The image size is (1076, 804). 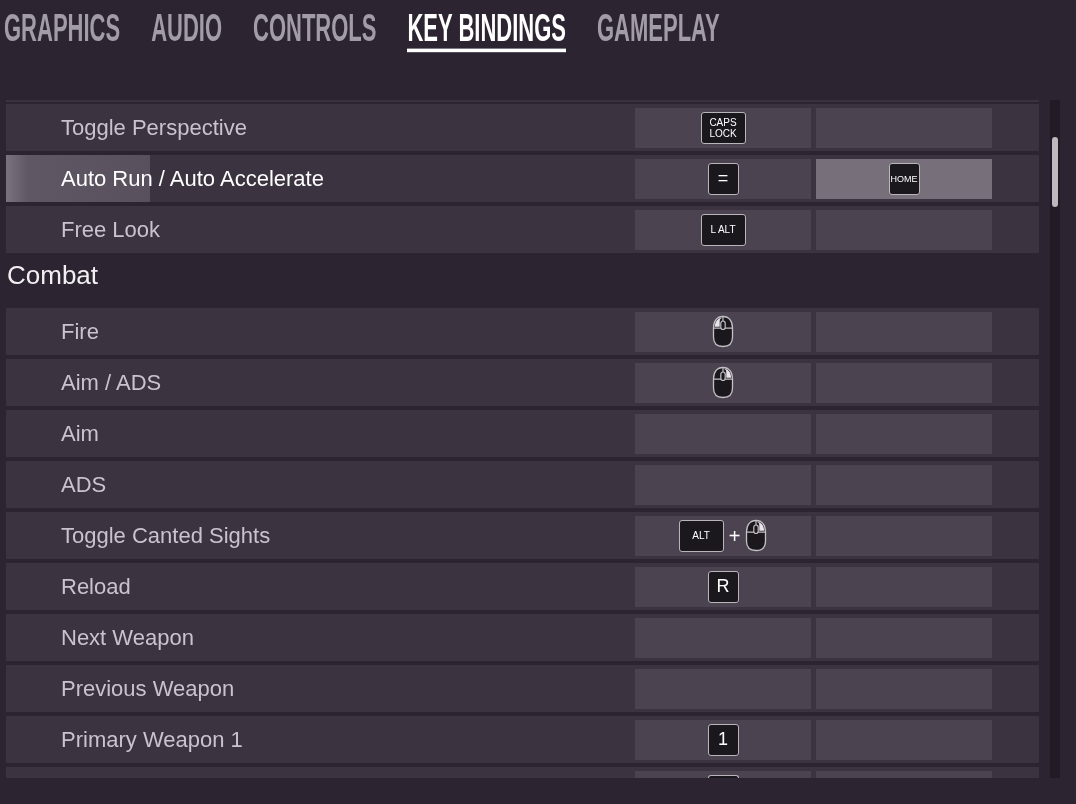 I want to click on action-label: Toggle Canted Sights, so click(x=166, y=535).